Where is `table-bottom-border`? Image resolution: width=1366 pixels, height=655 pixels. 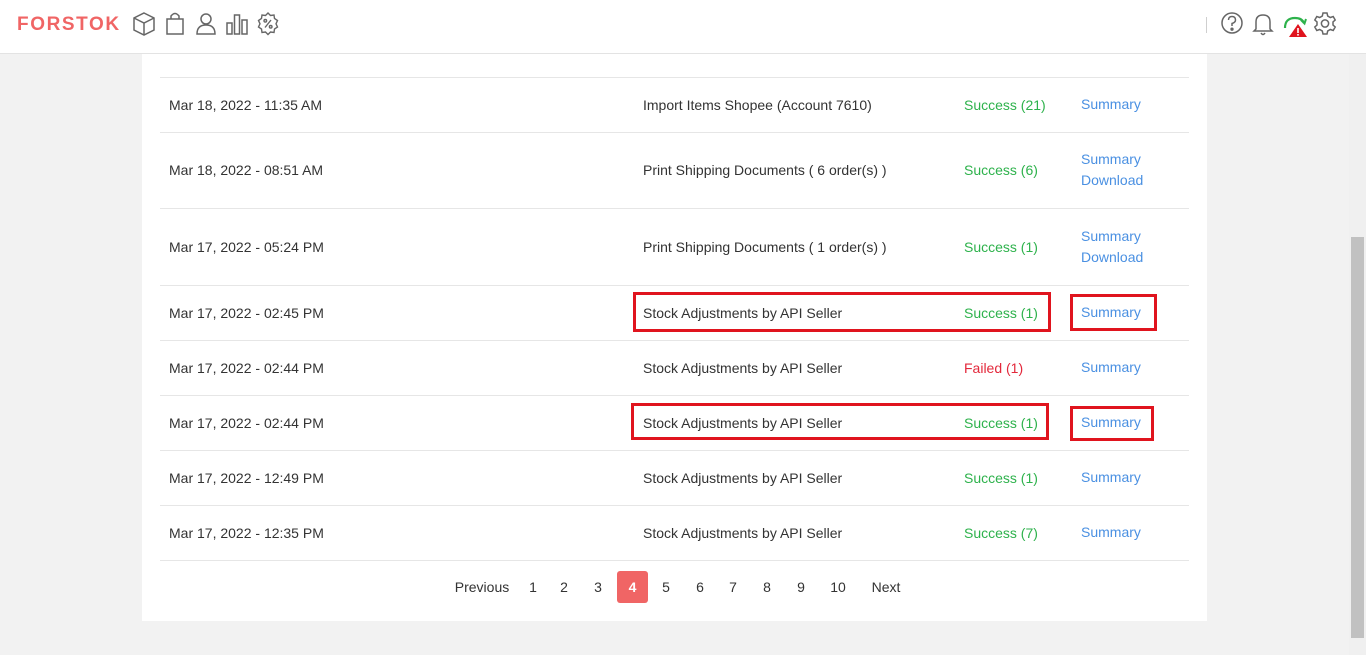
table-bottom-border is located at coordinates (674, 560).